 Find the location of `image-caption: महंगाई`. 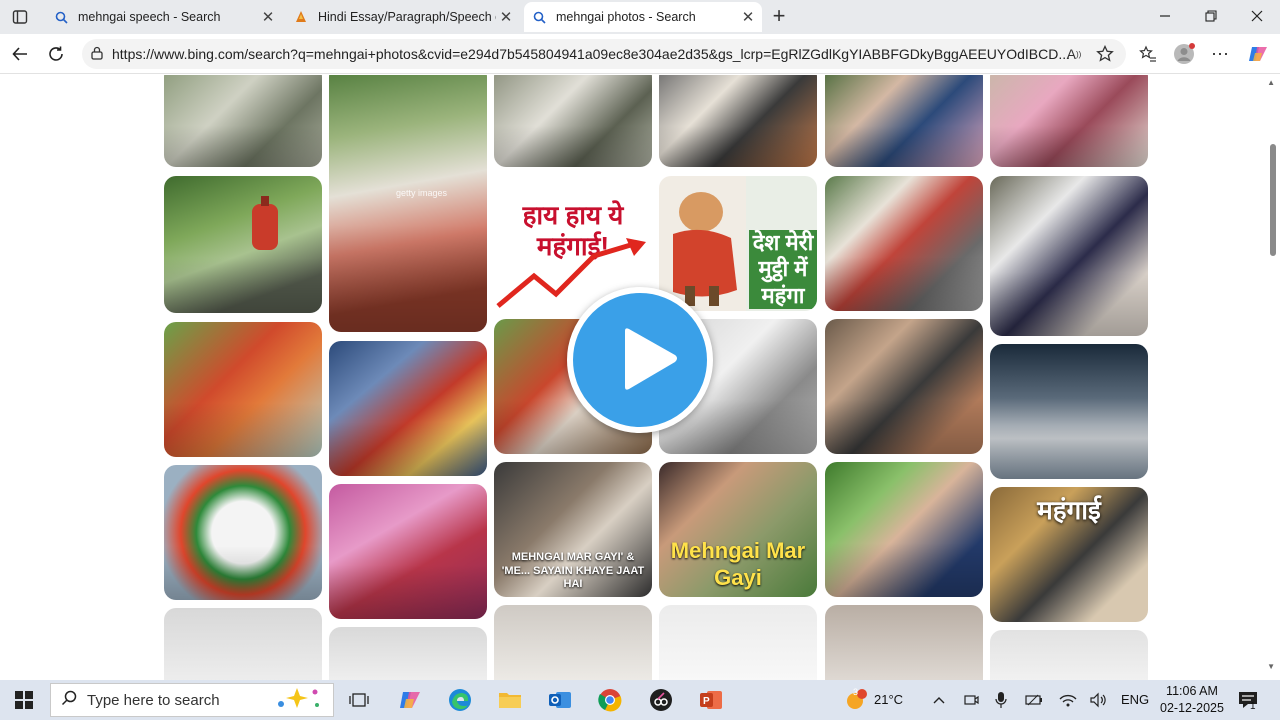

image-caption: महंगाई is located at coordinates (1069, 510).